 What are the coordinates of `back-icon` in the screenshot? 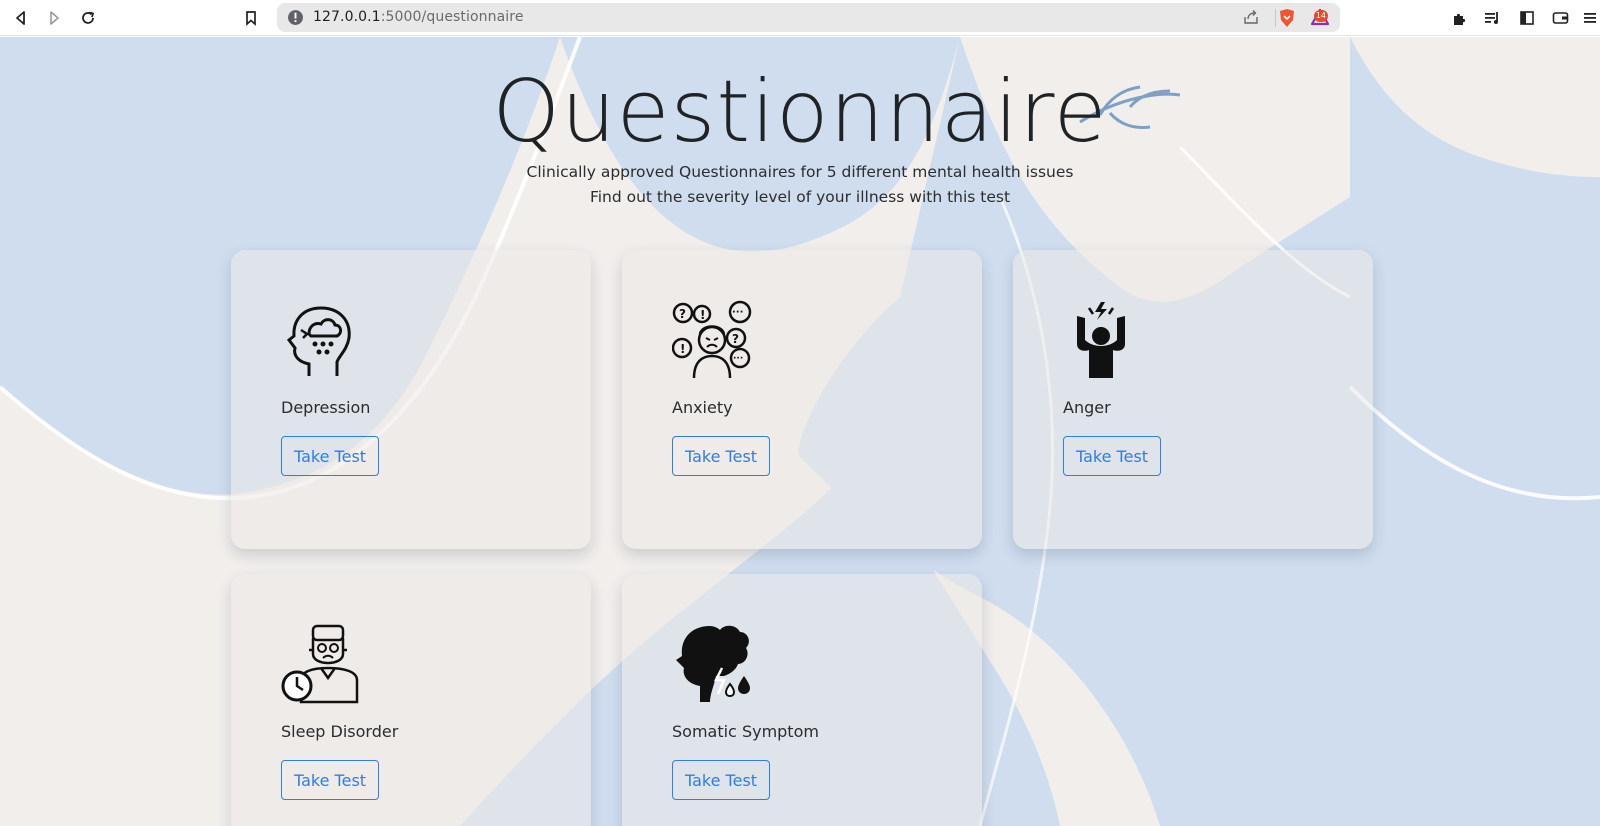 It's located at (21, 18).